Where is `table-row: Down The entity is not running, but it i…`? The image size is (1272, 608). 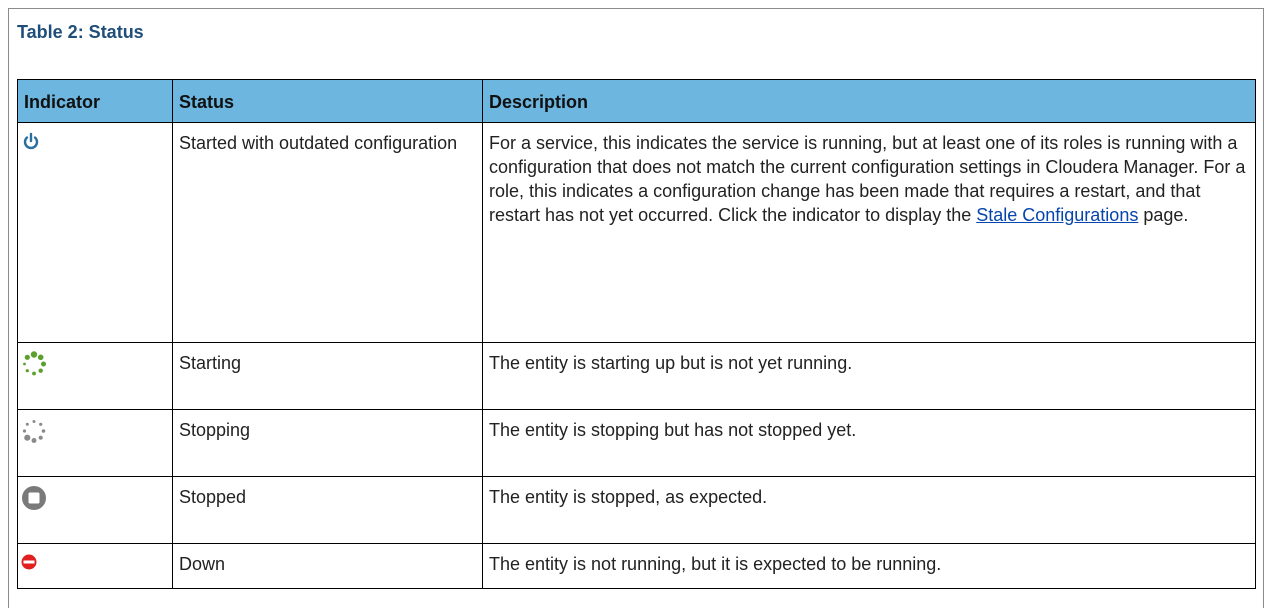
table-row: Down The entity is not running, but it i… is located at coordinates (636, 566).